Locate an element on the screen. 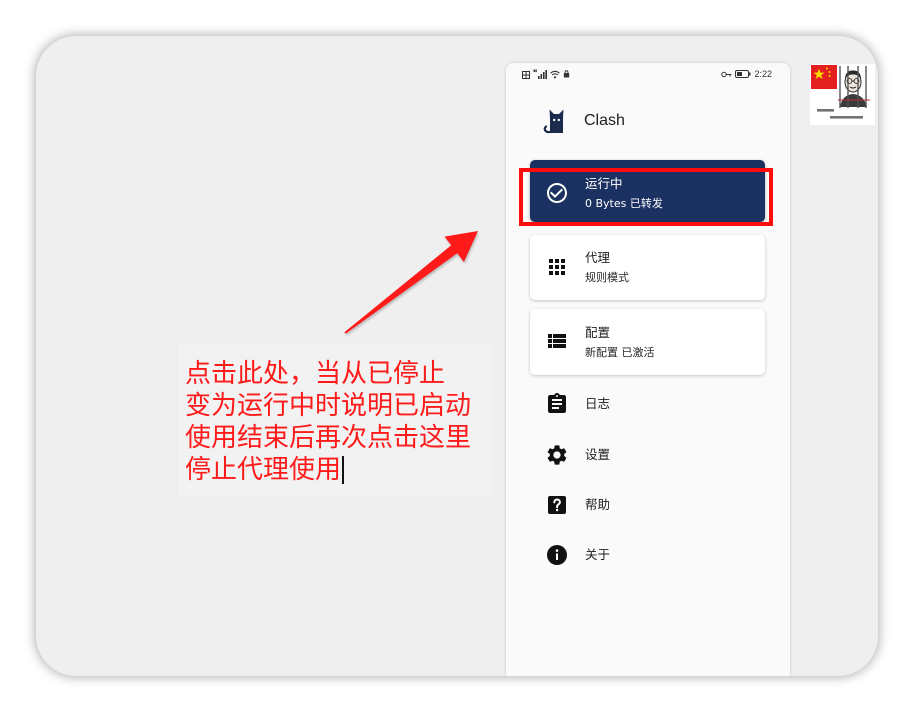 The image size is (914, 712). text-cursor is located at coordinates (343, 470).